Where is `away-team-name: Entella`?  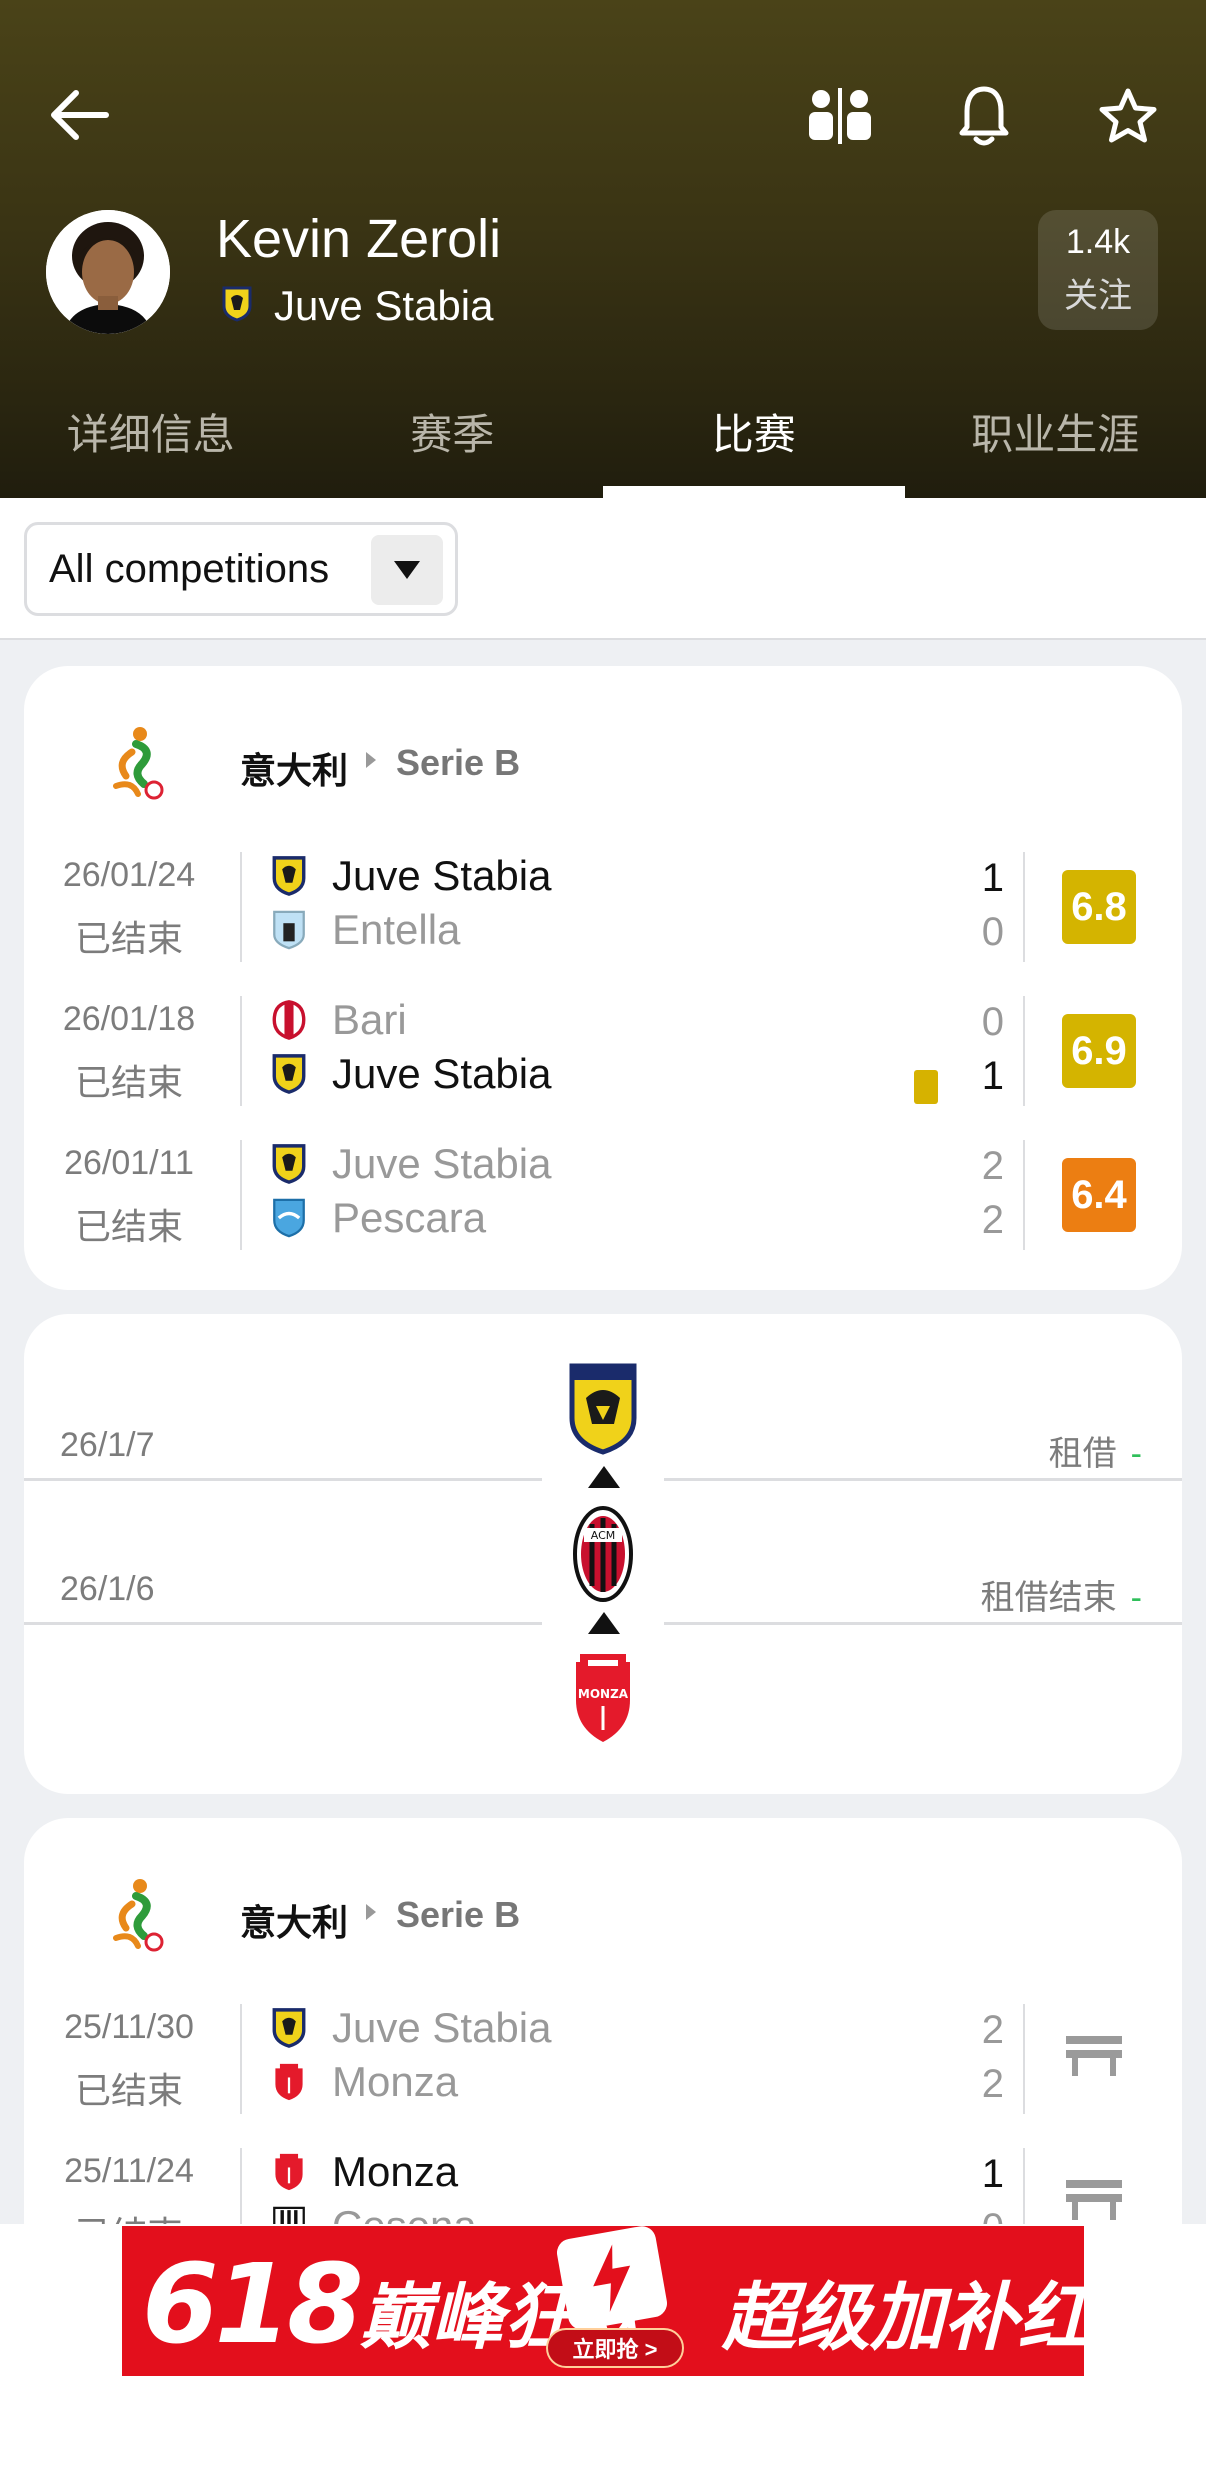
away-team-name: Entella is located at coordinates (396, 929).